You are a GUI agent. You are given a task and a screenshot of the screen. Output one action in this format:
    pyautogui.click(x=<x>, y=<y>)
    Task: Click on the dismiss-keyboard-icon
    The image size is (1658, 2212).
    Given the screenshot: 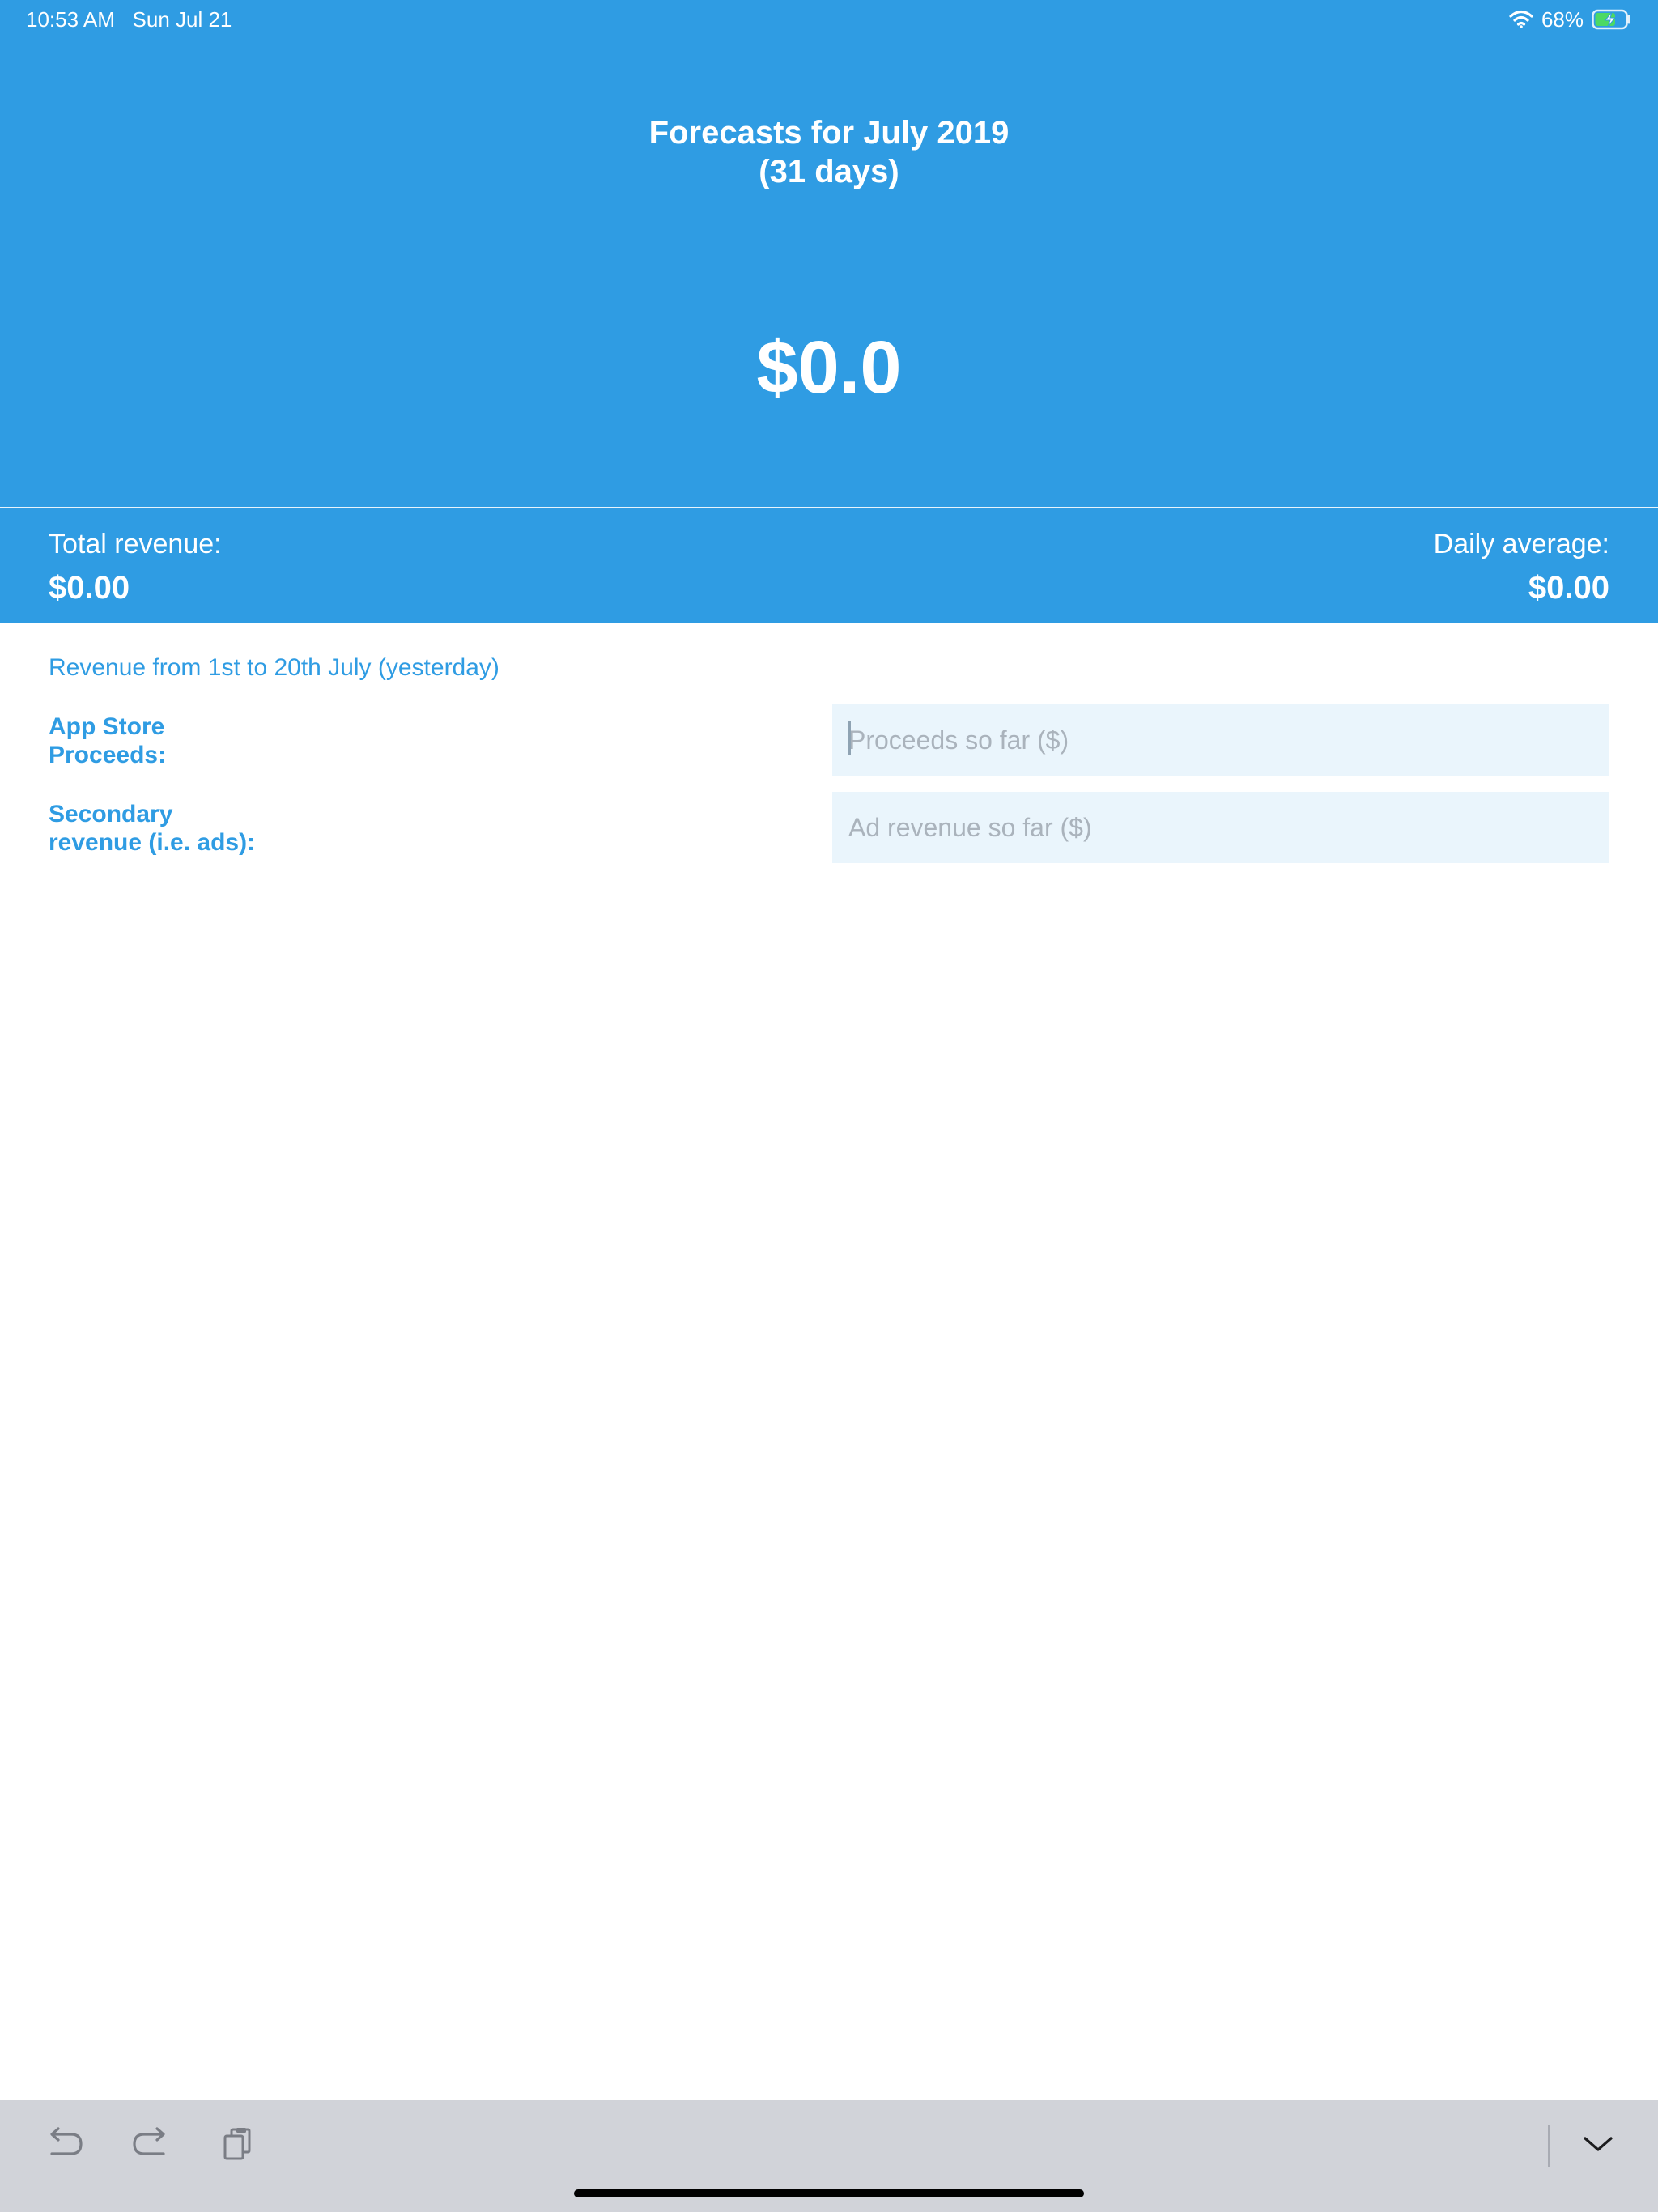 What is the action you would take?
    pyautogui.click(x=1598, y=2146)
    